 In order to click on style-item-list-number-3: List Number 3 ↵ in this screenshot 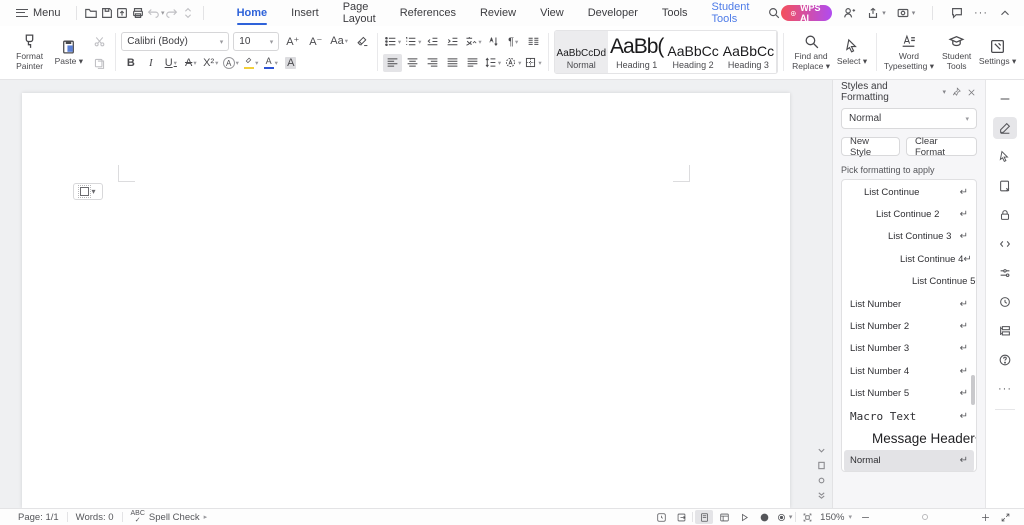, I will do `click(909, 349)`.